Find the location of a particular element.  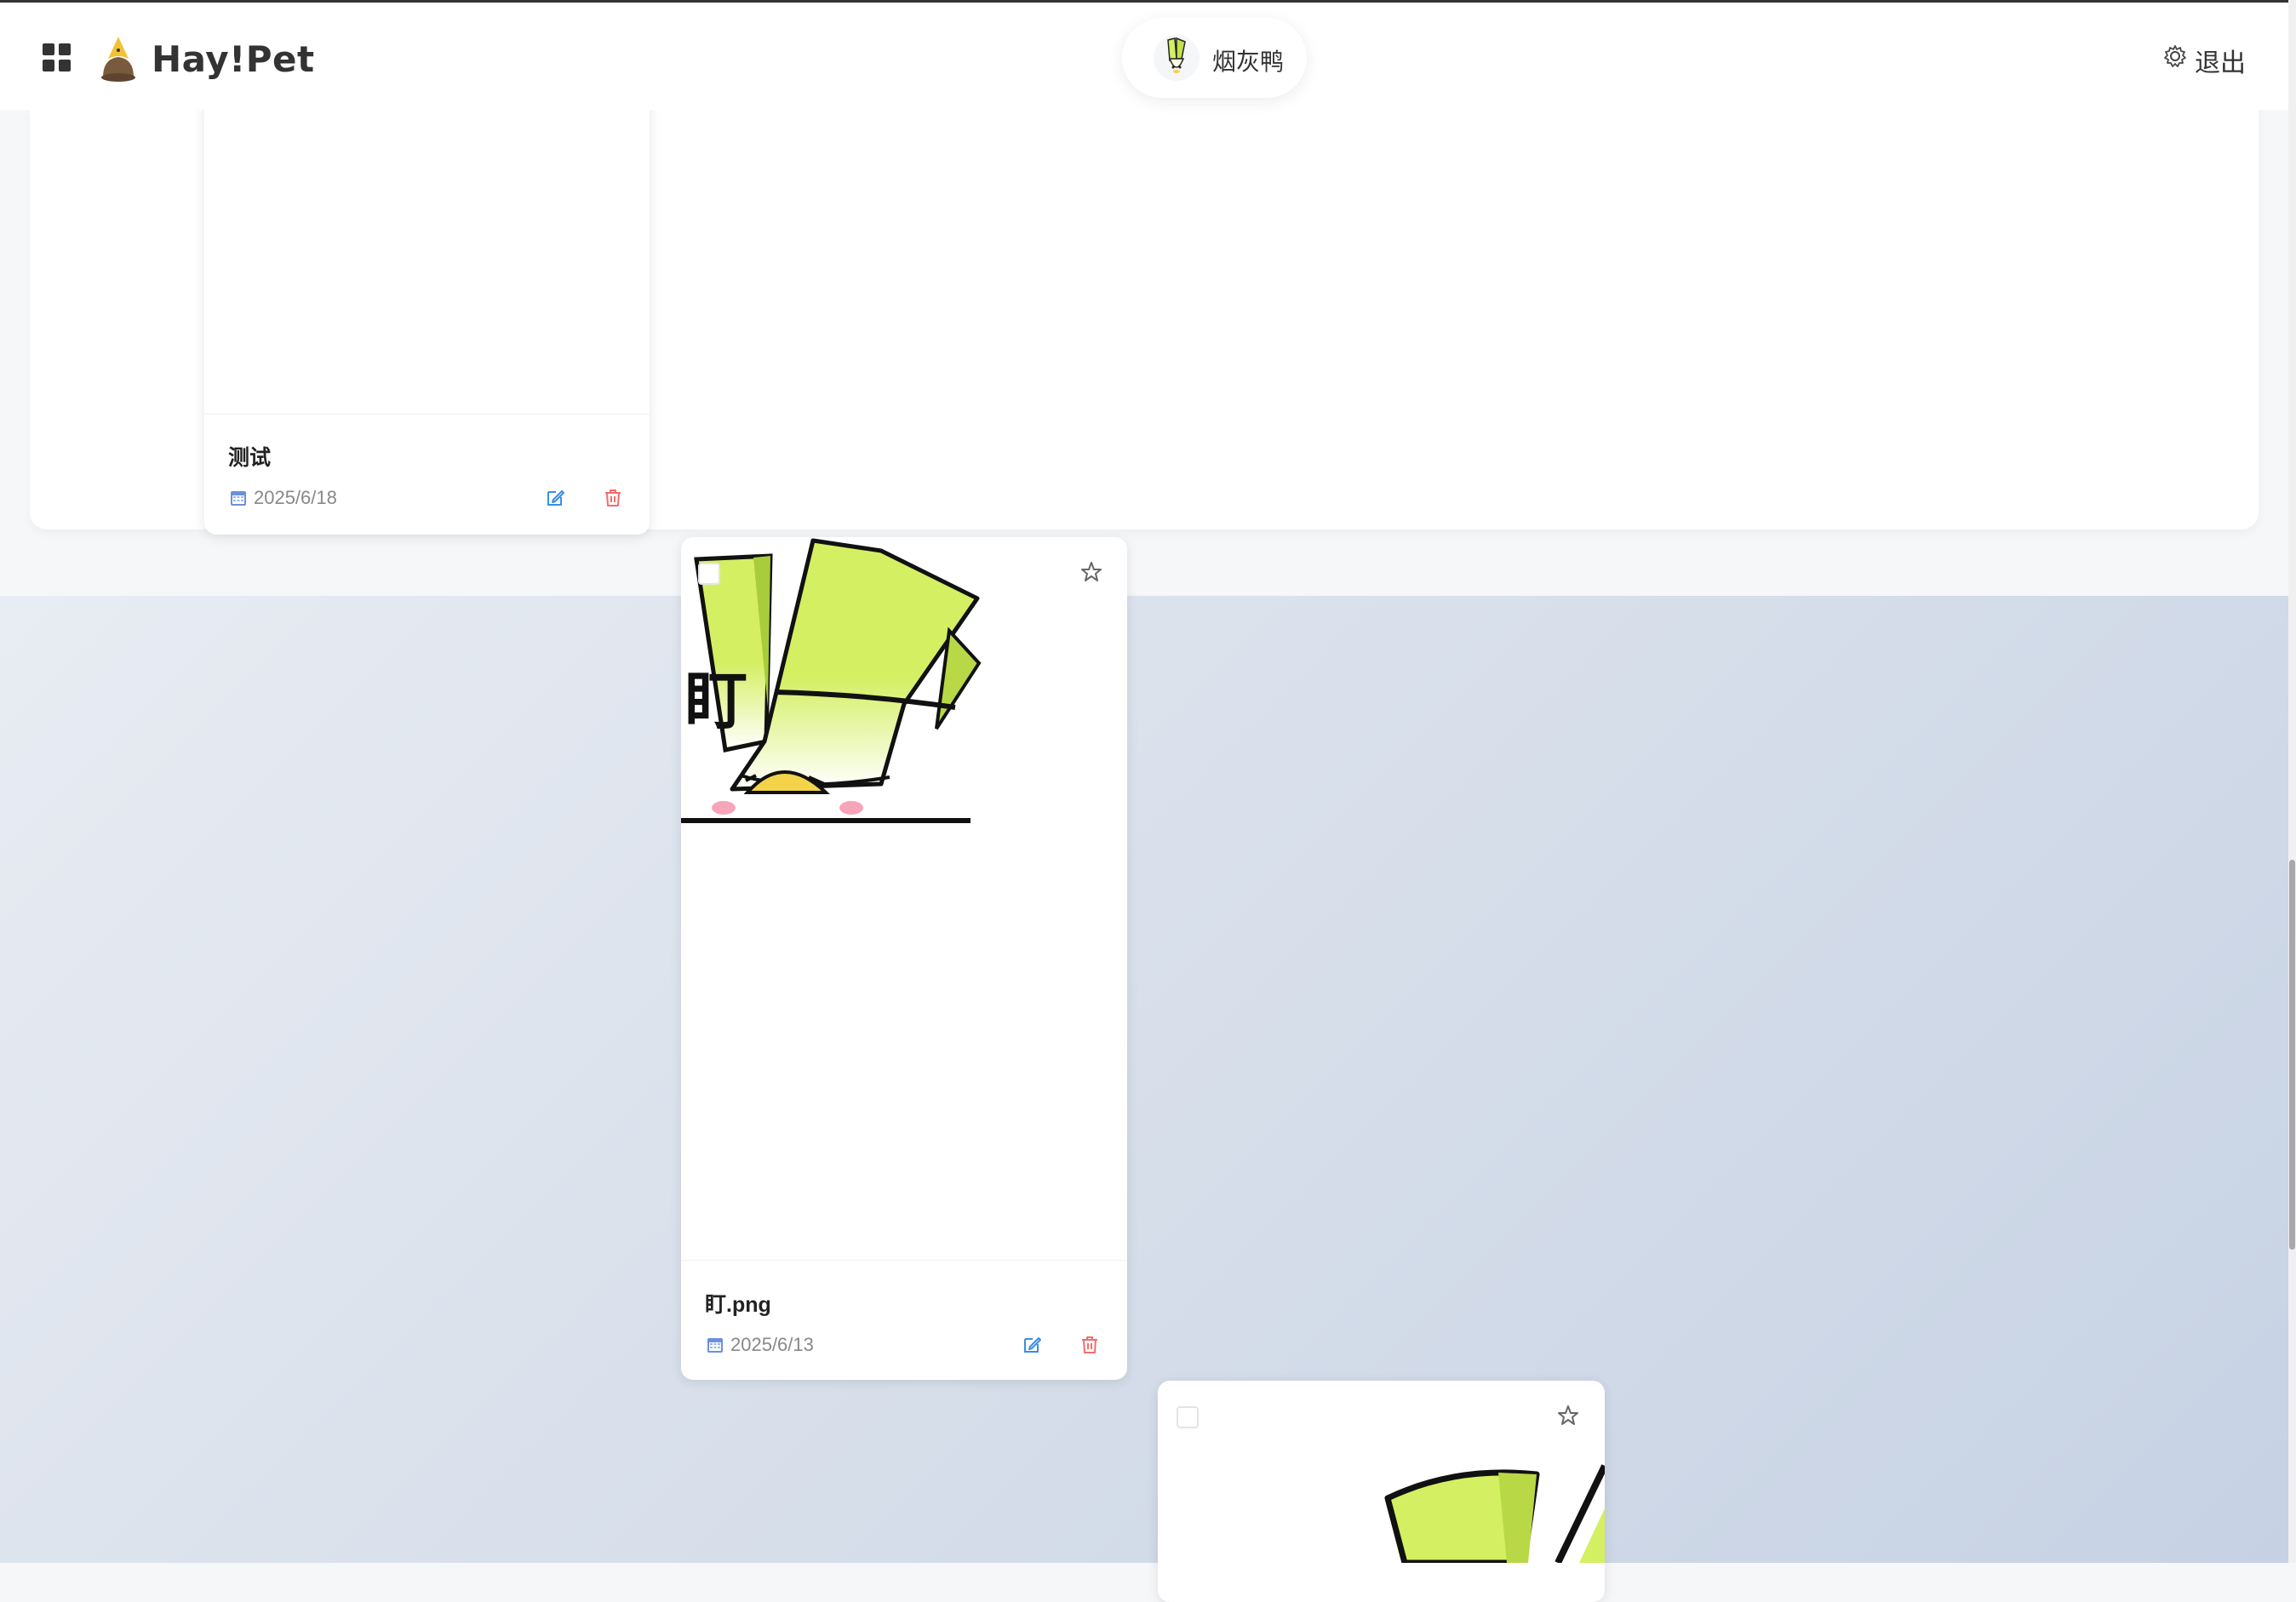

image-card is located at coordinates (1381, 1491).